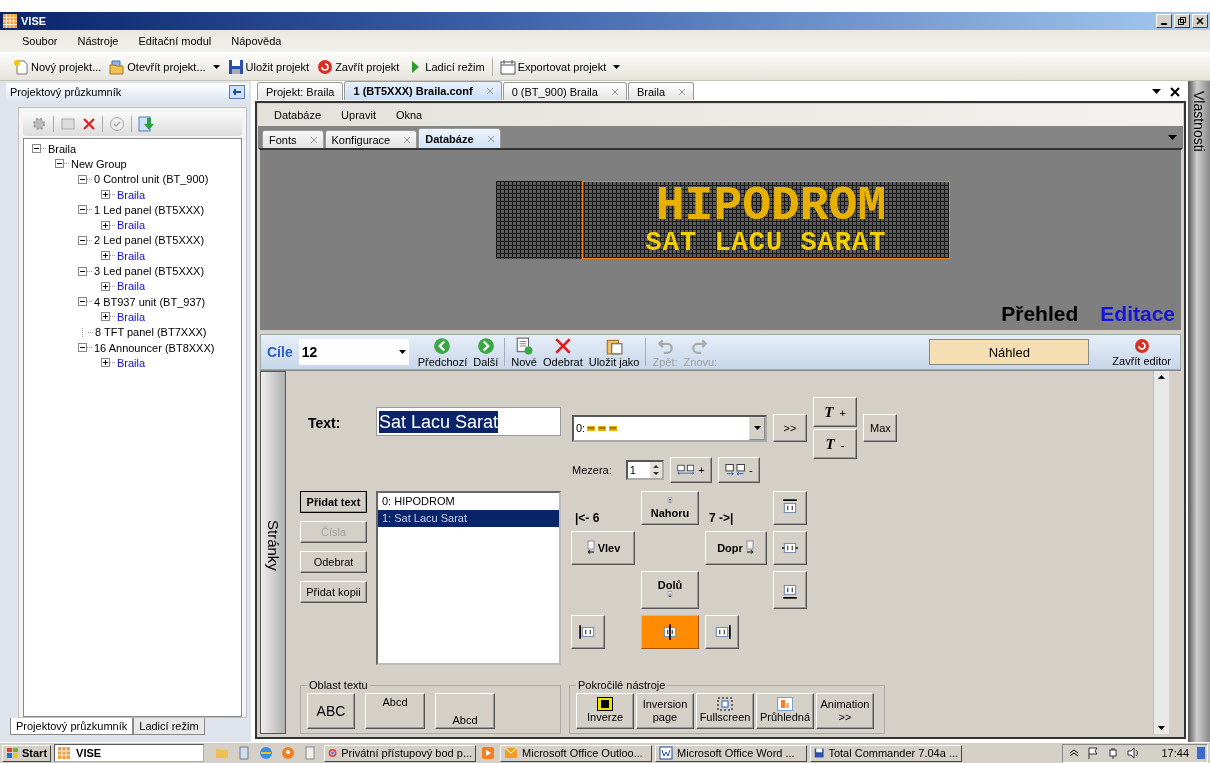 This screenshot has height=763, width=1210. What do you see at coordinates (790, 428) in the screenshot?
I see `next-font-button: >>` at bounding box center [790, 428].